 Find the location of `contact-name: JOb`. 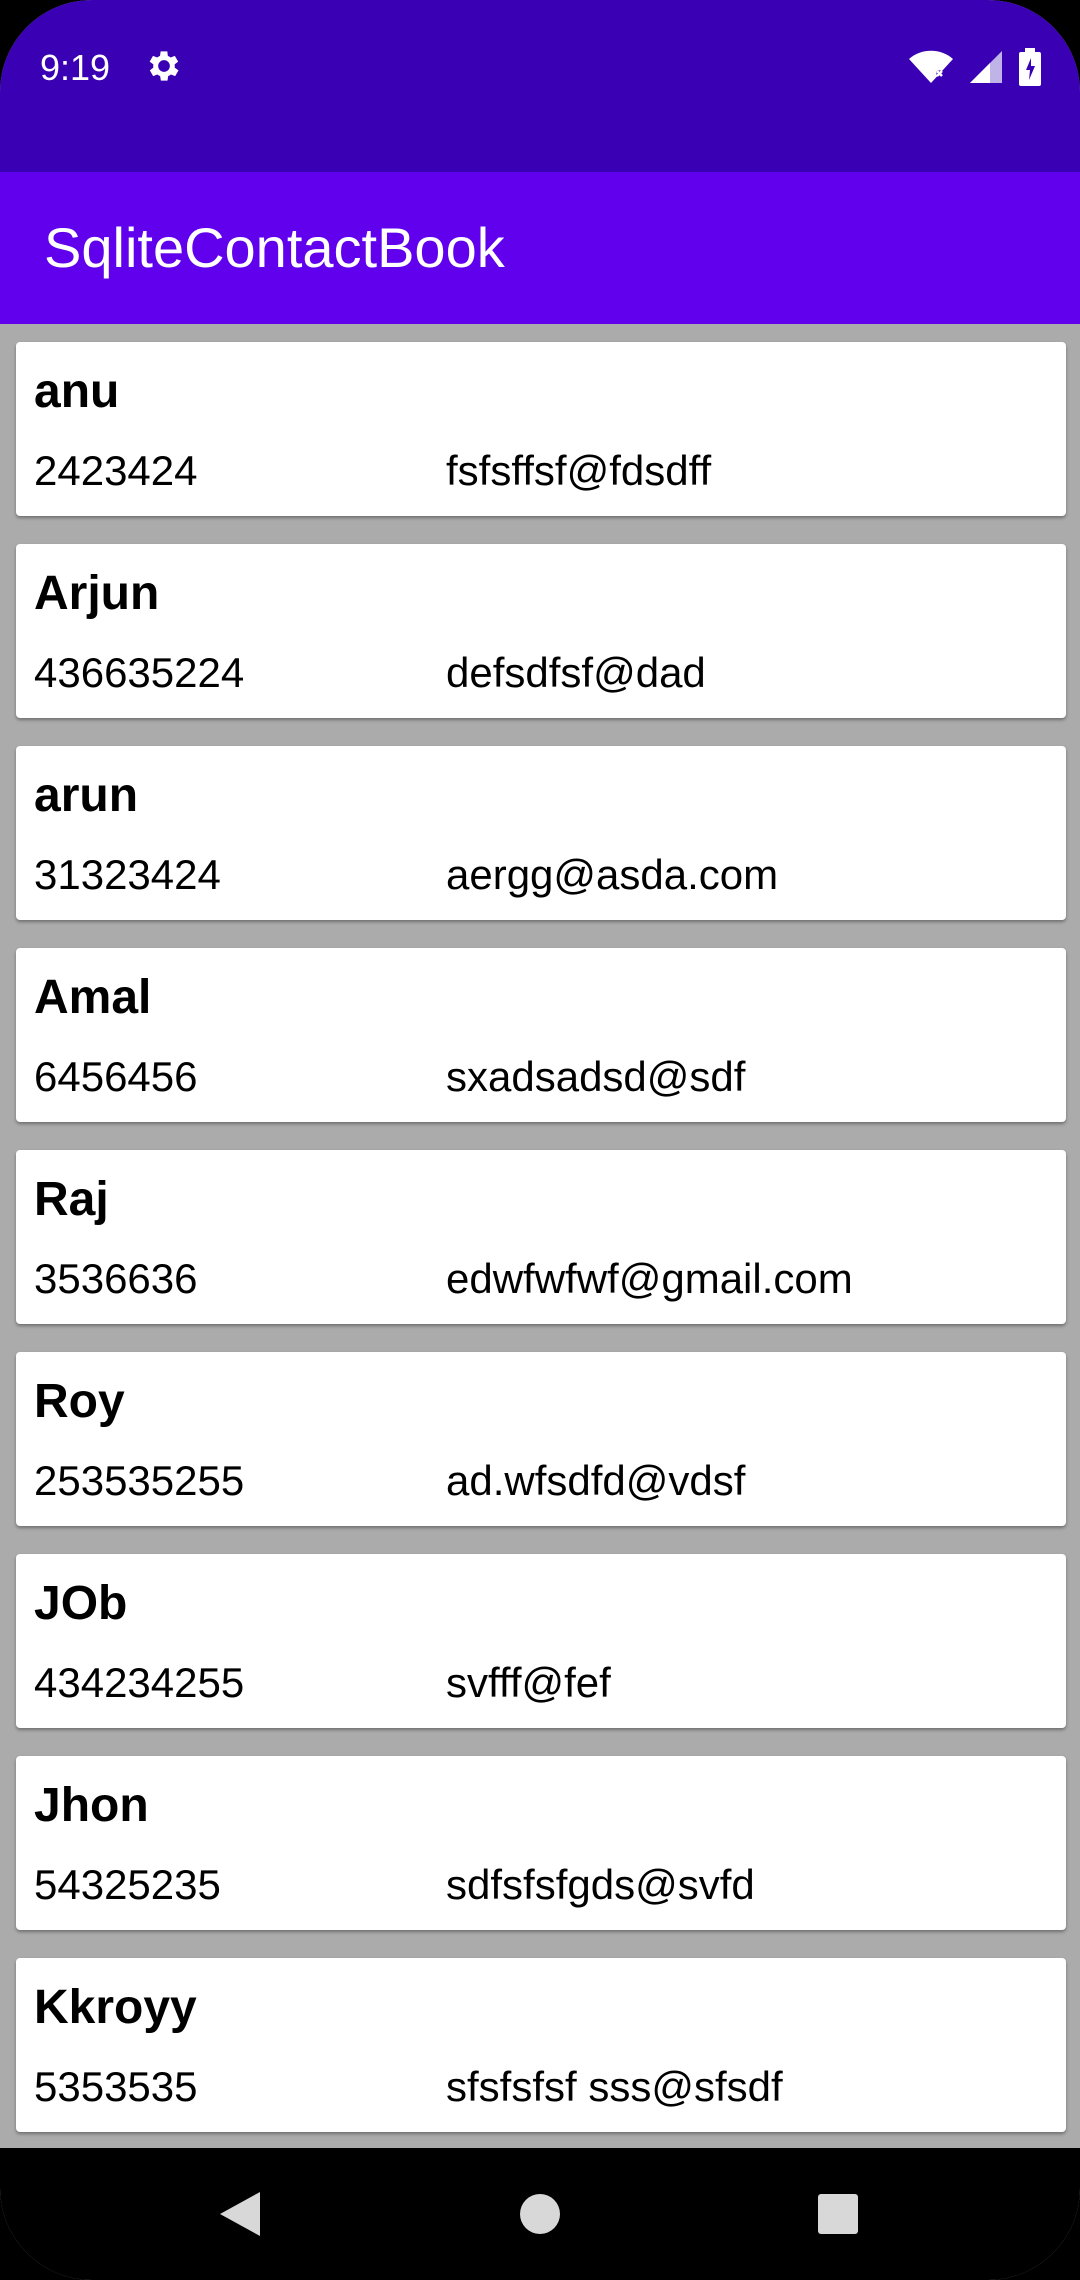

contact-name: JOb is located at coordinates (81, 1603).